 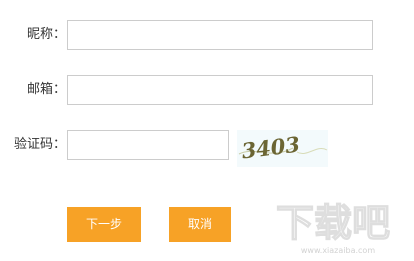 I want to click on site-watermark-logo: 下载吧 www.xiazaiba.com, so click(x=338, y=226).